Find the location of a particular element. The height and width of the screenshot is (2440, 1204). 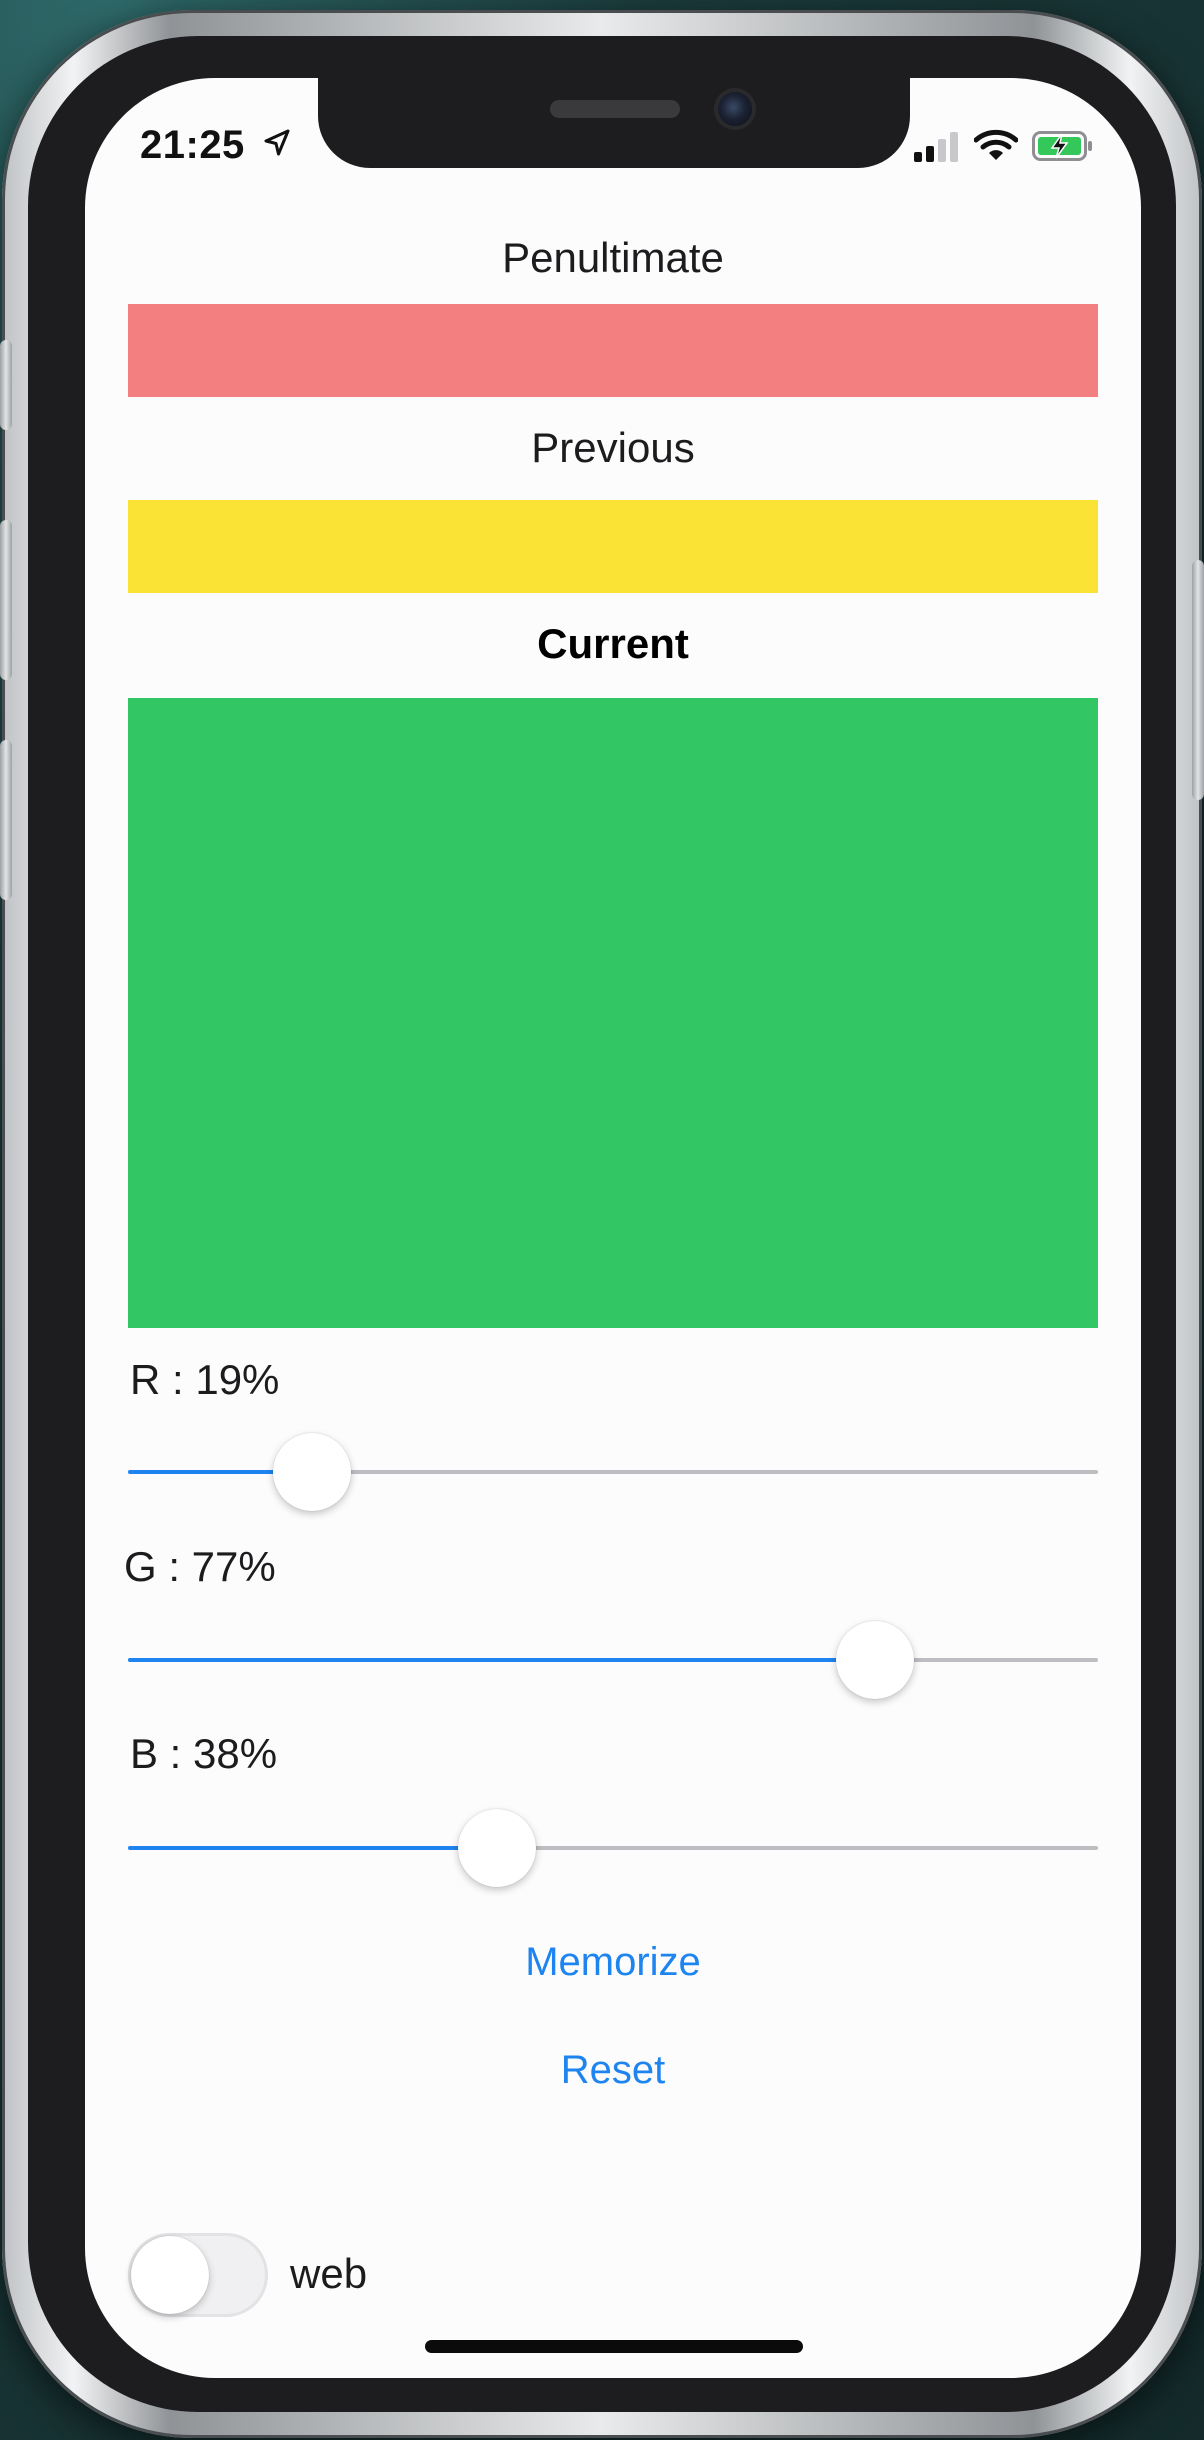

location-arrow-icon is located at coordinates (277, 142).